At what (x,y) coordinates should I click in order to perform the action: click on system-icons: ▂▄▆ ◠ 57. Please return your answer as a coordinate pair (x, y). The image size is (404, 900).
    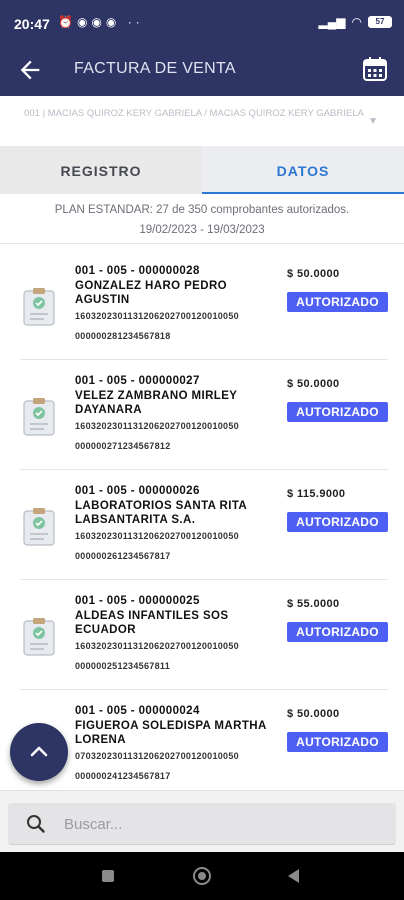
    Looking at the image, I should click on (355, 22).